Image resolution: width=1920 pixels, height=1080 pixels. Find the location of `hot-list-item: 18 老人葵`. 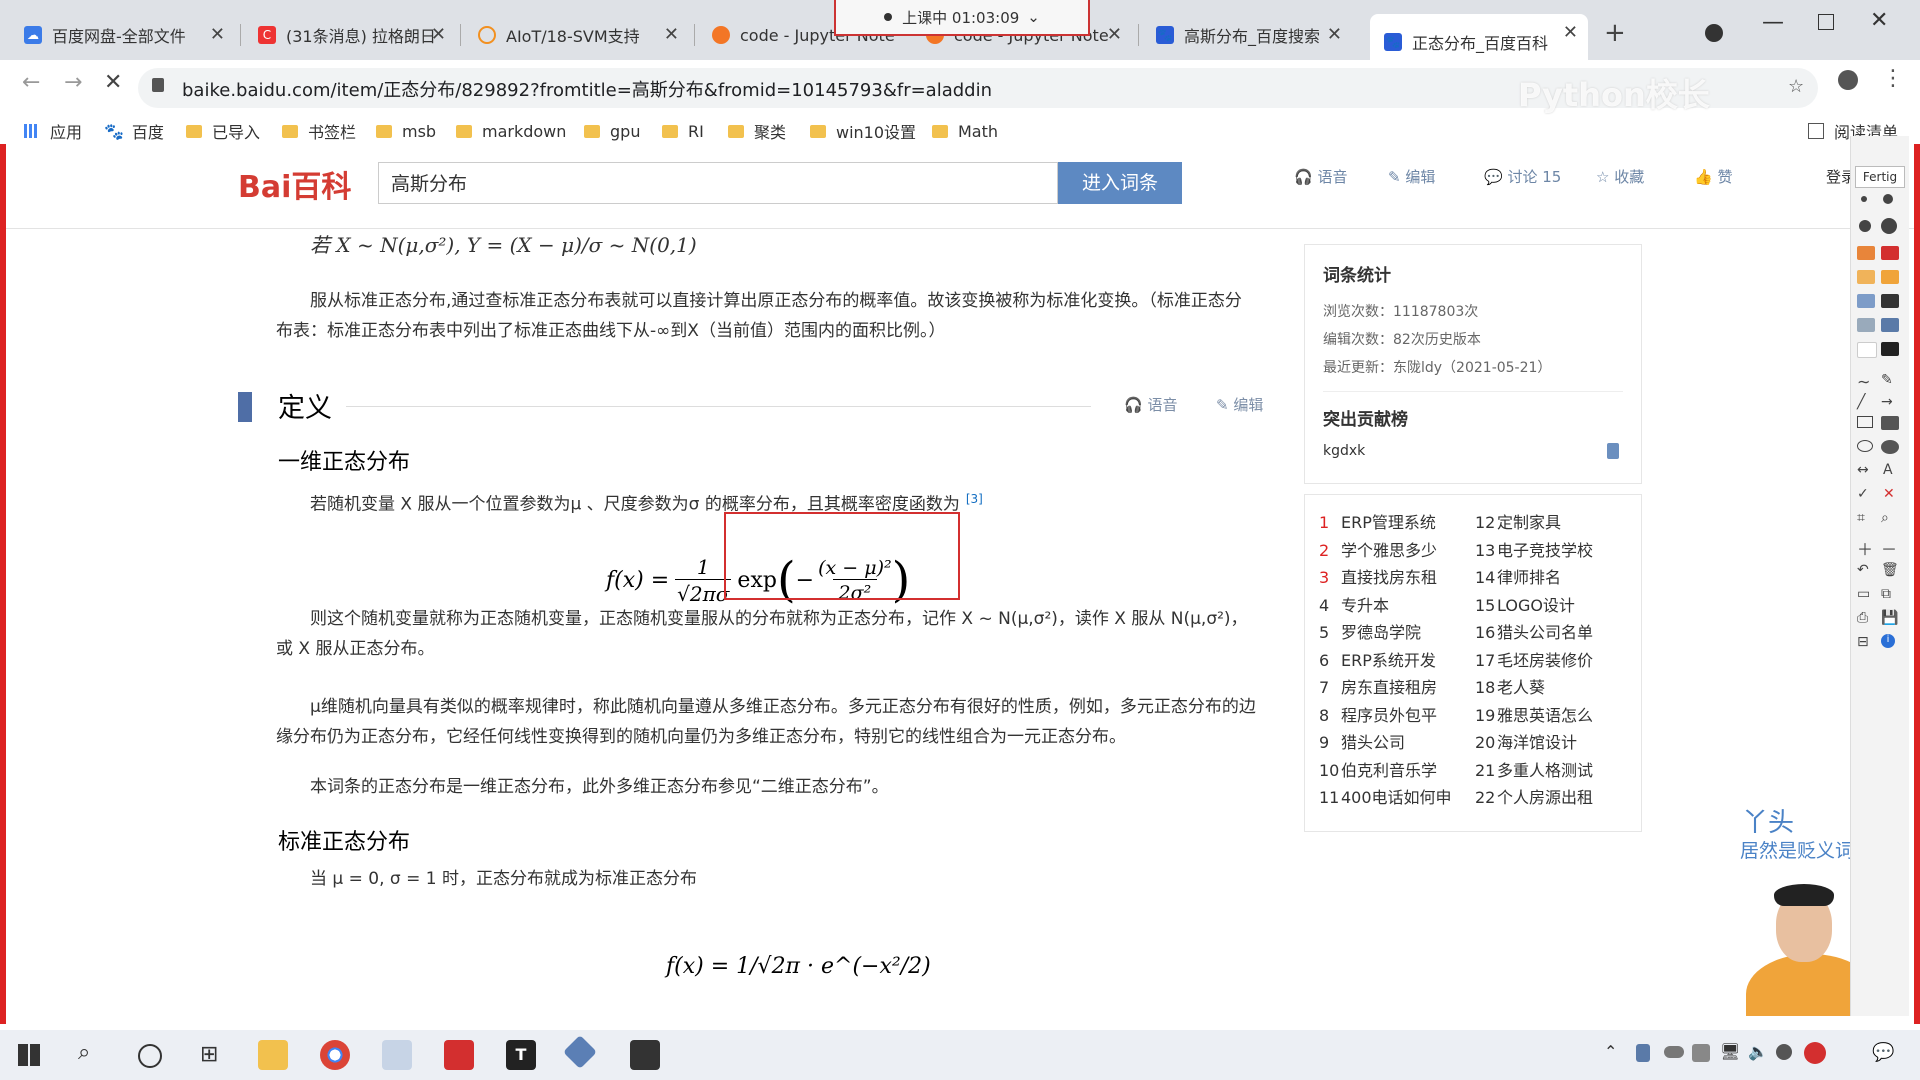

hot-list-item: 18 老人葵 is located at coordinates (1510, 686).